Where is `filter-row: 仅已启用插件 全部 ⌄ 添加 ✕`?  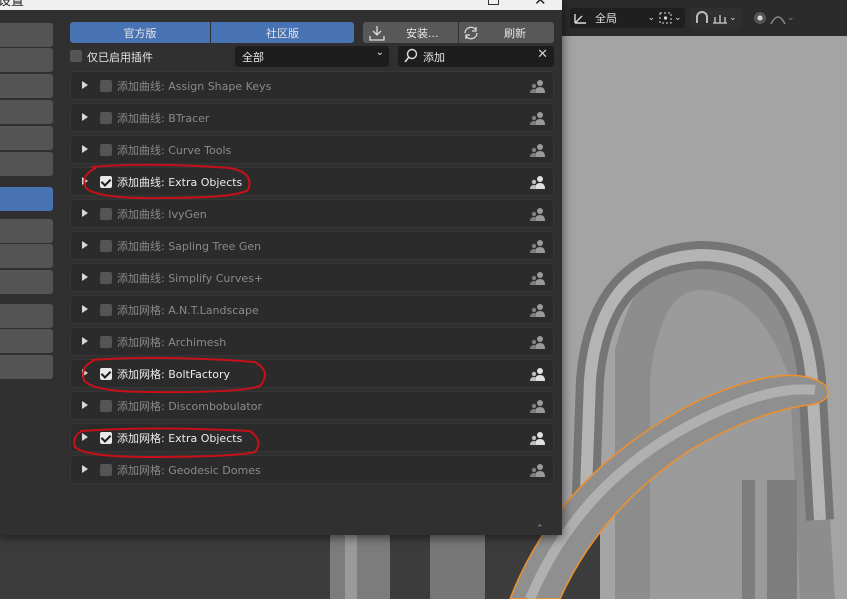 filter-row: 仅已启用插件 全部 ⌄ 添加 ✕ is located at coordinates (312, 56).